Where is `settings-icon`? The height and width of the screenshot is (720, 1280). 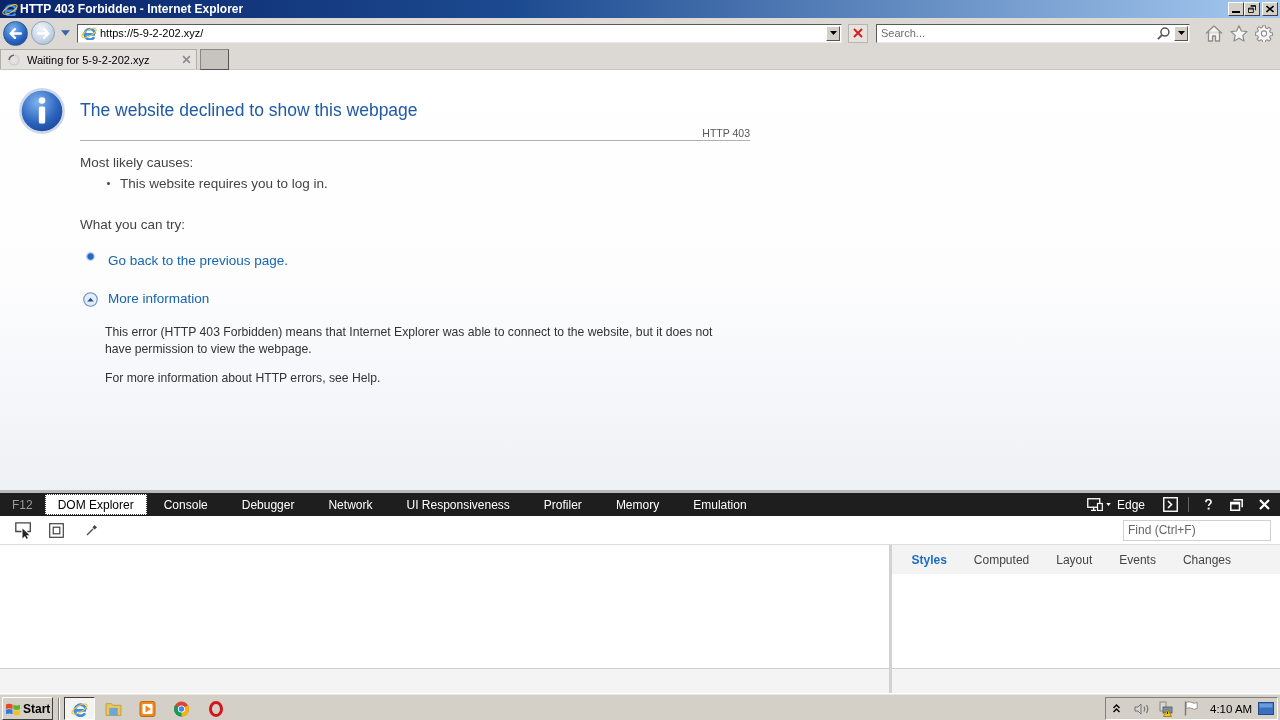 settings-icon is located at coordinates (1264, 33).